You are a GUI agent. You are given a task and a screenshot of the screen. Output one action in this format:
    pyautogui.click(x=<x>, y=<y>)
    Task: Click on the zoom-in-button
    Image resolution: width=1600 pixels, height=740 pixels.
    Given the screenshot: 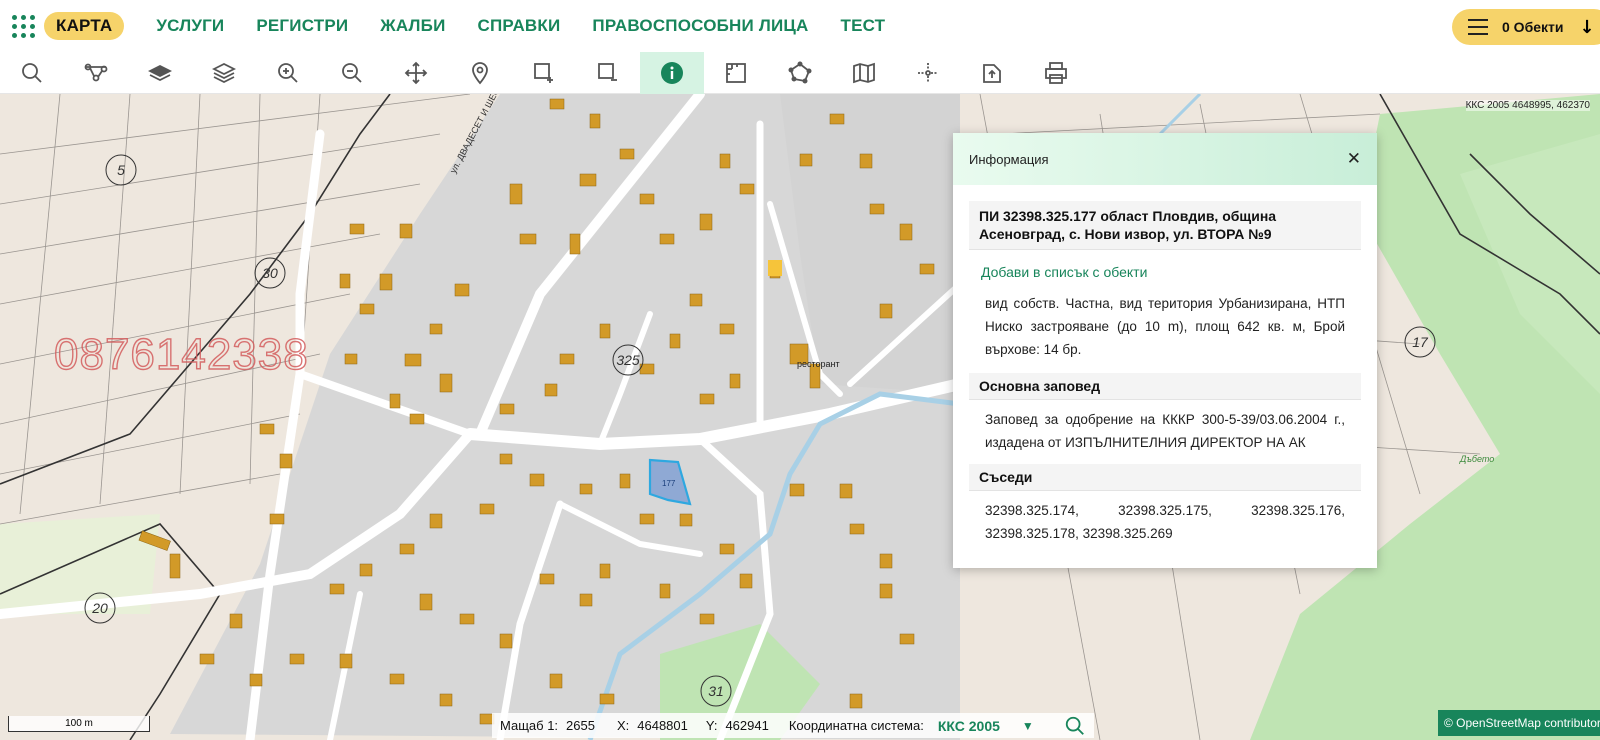 What is the action you would take?
    pyautogui.click(x=288, y=73)
    